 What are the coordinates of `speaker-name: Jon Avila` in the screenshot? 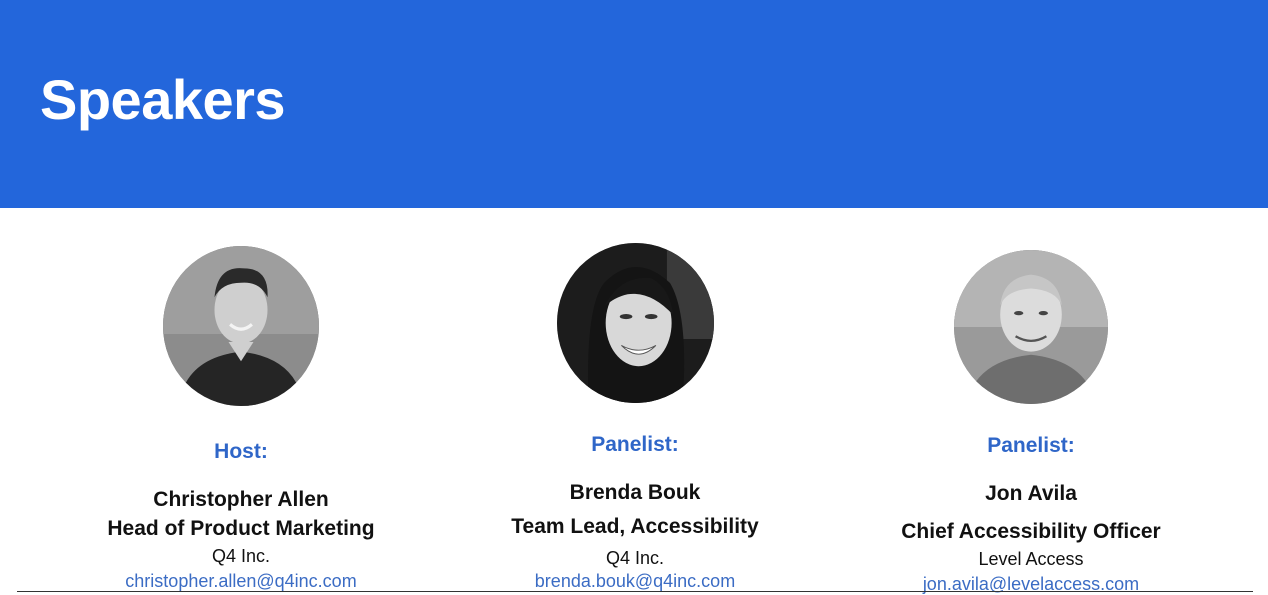 It's located at (1031, 493).